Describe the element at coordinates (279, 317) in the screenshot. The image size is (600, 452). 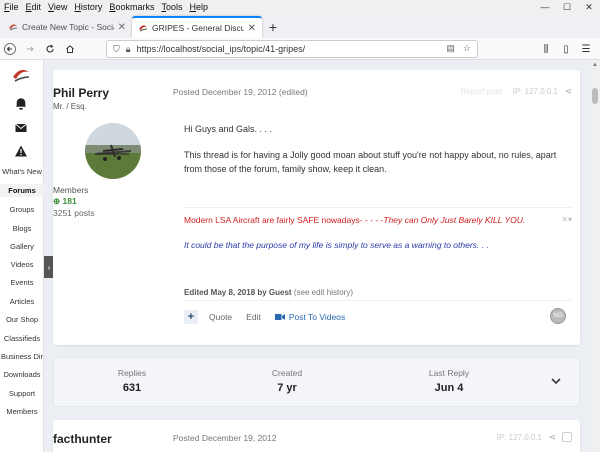
I see `video-camera-icon` at that location.